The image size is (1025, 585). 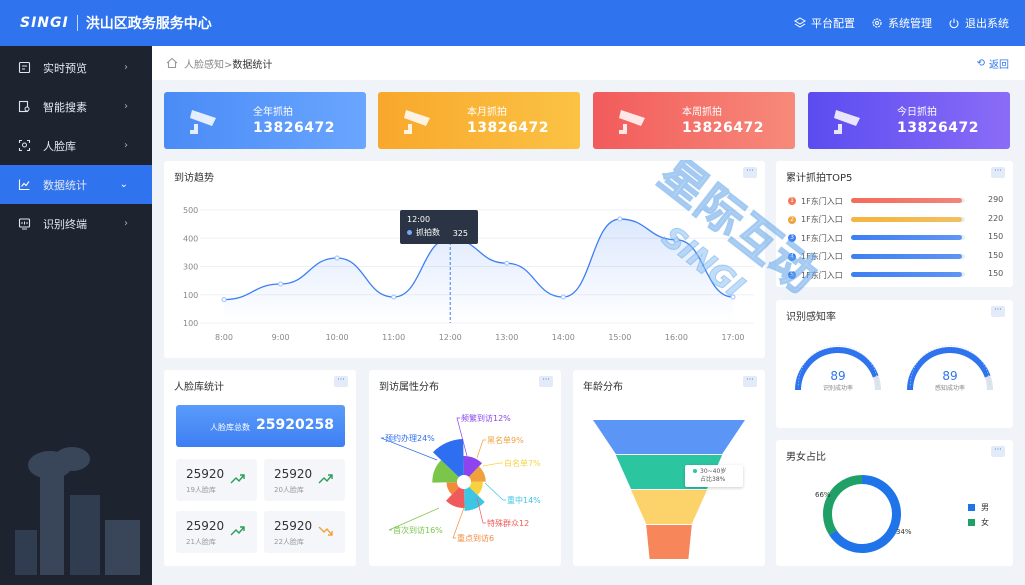 I want to click on x-tick-label: 9:00, so click(x=281, y=337).